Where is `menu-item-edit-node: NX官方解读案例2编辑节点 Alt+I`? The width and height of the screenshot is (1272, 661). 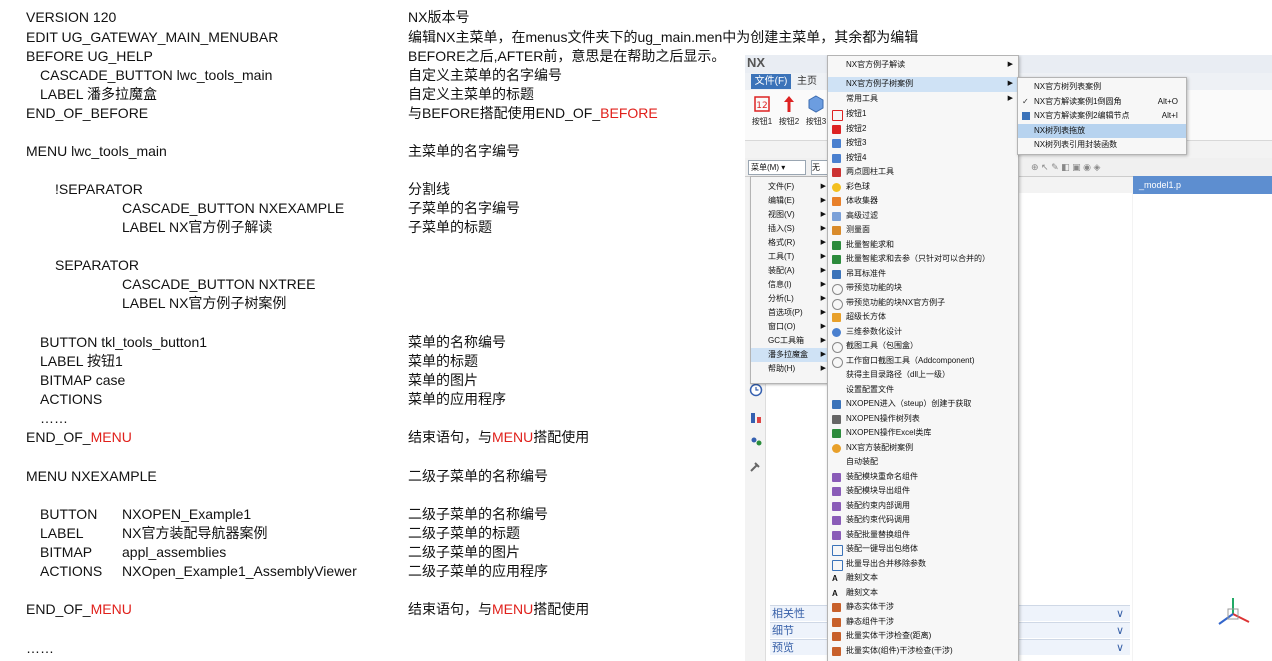 menu-item-edit-node: NX官方解读案例2编辑节点 Alt+I is located at coordinates (1102, 116).